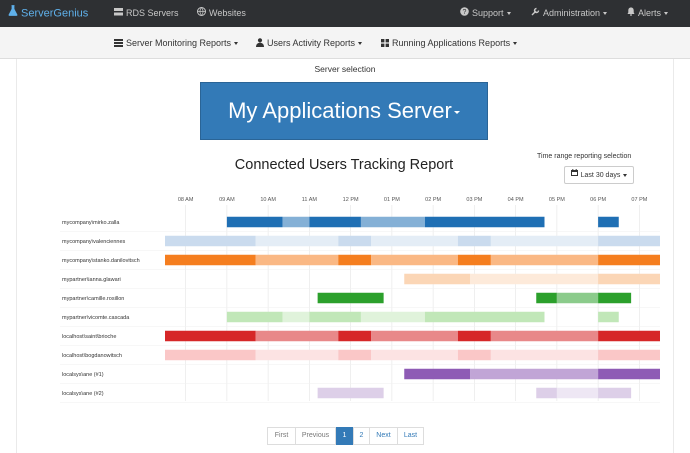  I want to click on row-label: localhost\bogdanowitsch, so click(92, 356).